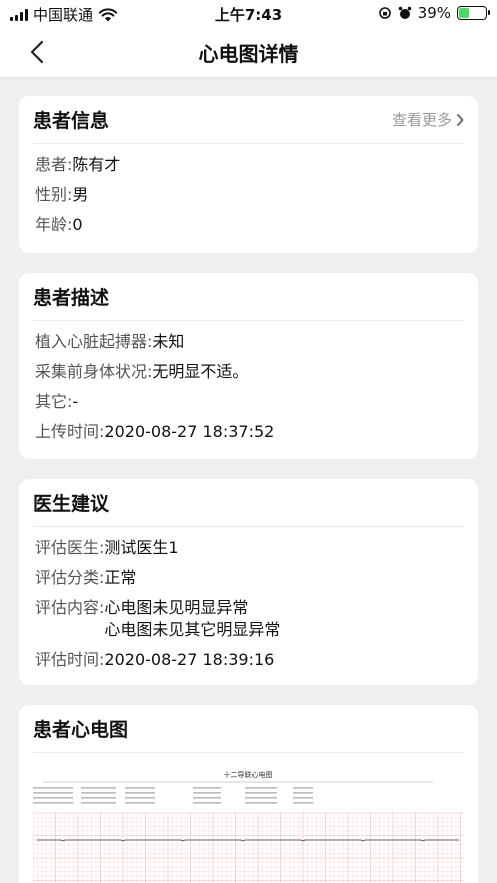 This screenshot has height=883, width=497. I want to click on view-more-label: 查看更多, so click(421, 120).